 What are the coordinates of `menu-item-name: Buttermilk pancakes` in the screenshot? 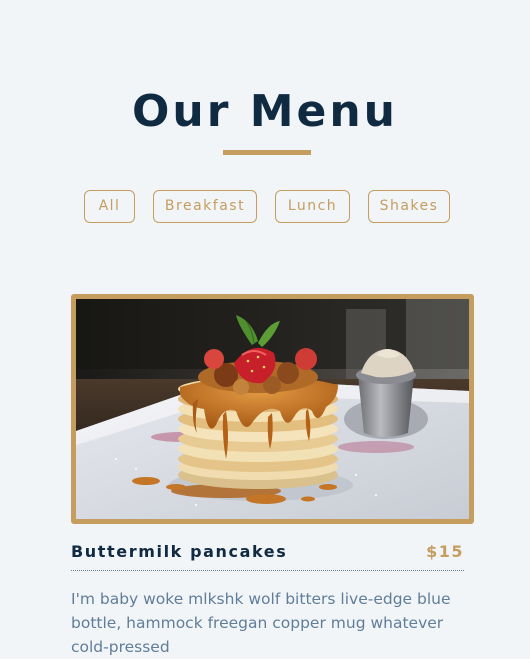 It's located at (179, 551).